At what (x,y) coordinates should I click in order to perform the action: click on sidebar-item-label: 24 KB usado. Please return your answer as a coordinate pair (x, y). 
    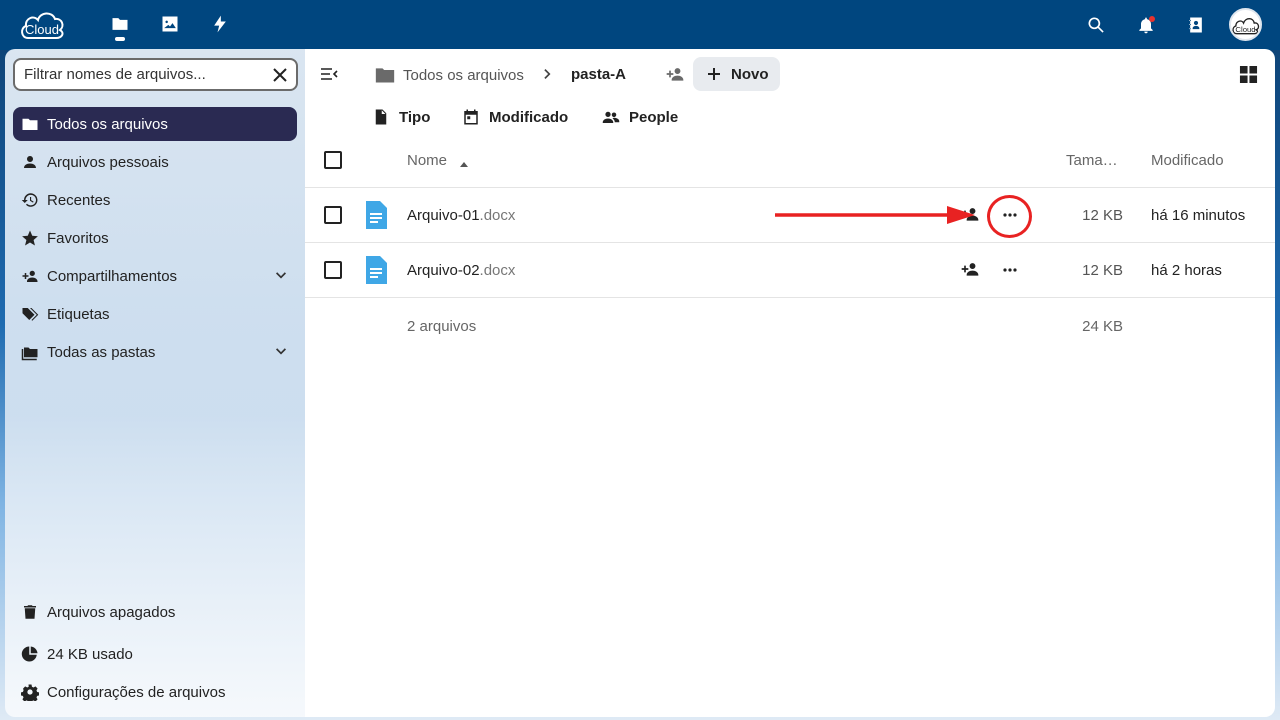
    Looking at the image, I should click on (90, 654).